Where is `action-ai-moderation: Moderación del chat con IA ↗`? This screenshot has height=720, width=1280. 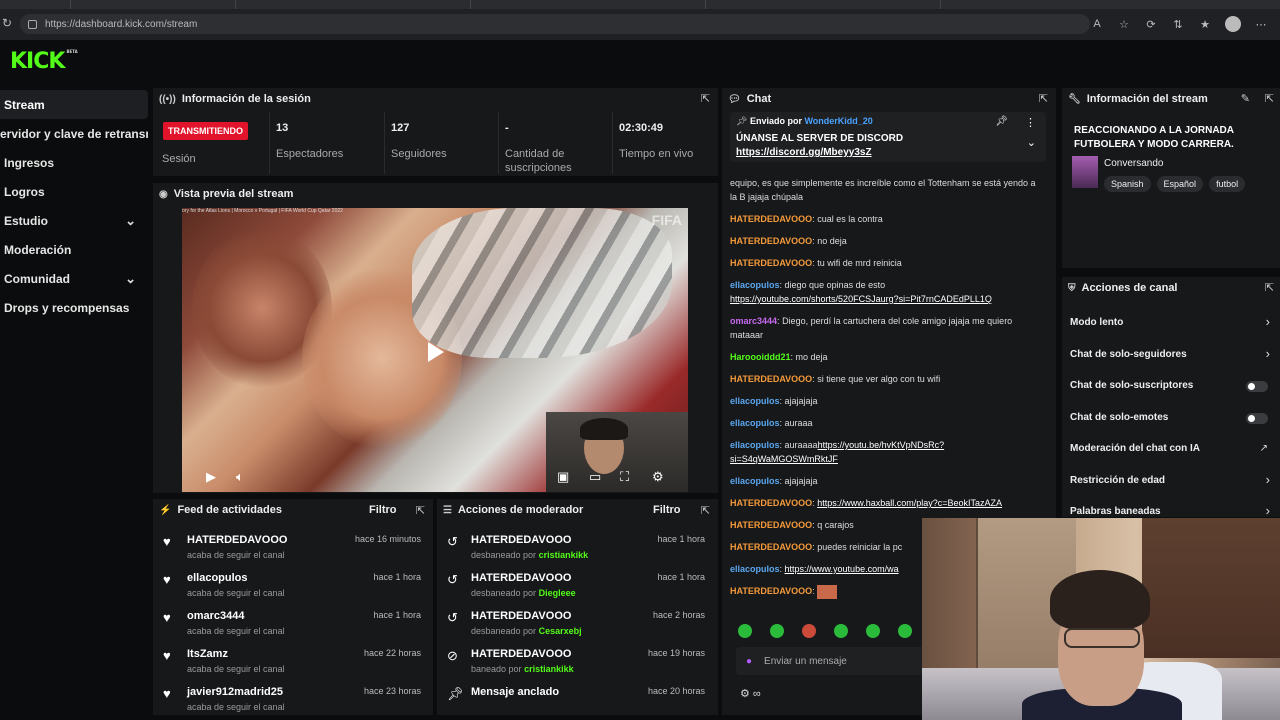 action-ai-moderation: Moderación del chat con IA ↗ is located at coordinates (1171, 451).